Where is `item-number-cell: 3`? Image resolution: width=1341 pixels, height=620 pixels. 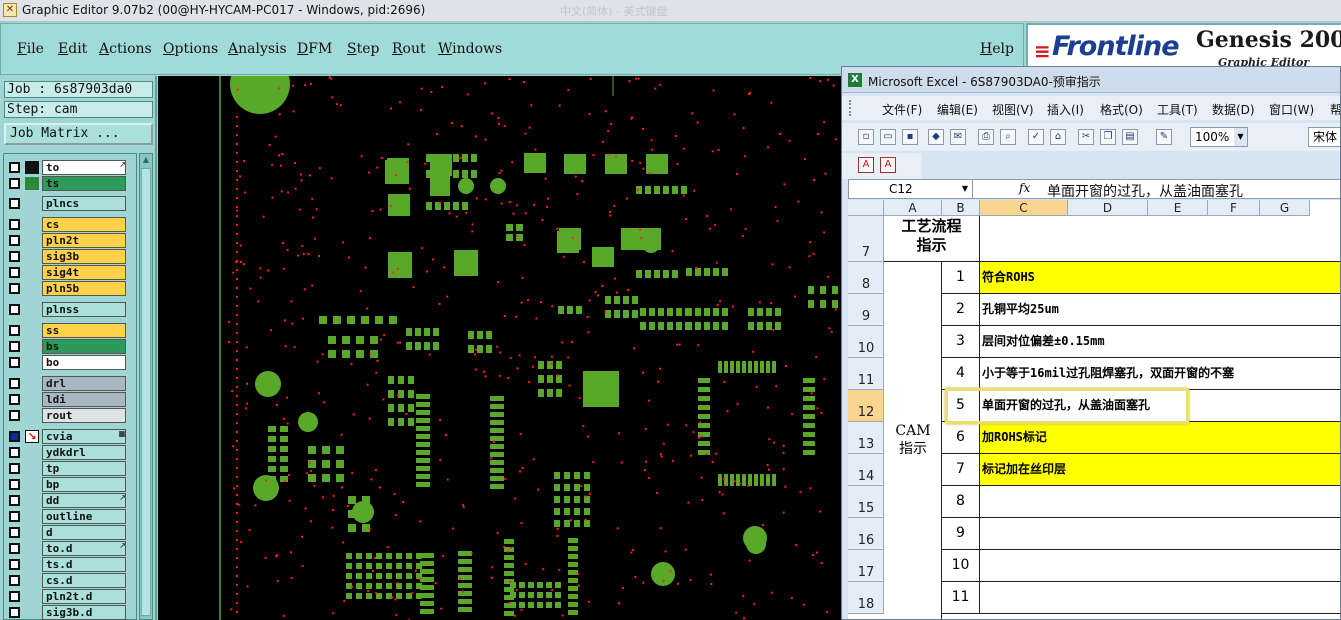
item-number-cell: 3 is located at coordinates (961, 342).